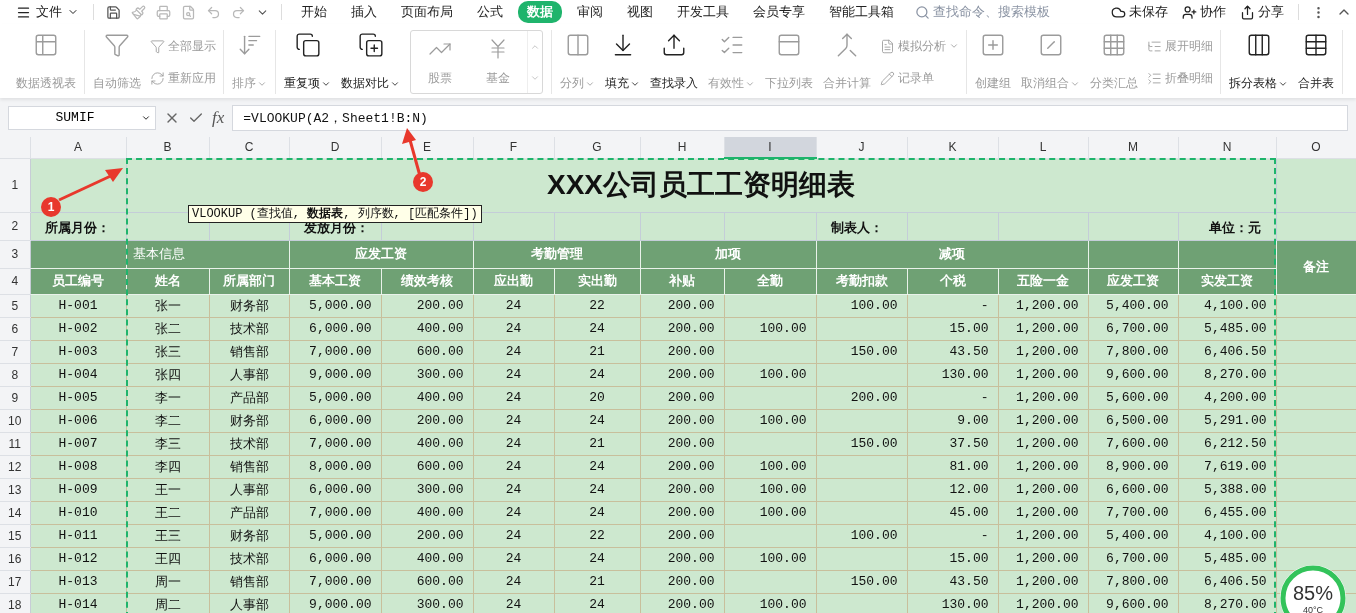 This screenshot has width=1356, height=613. I want to click on cloud-icon, so click(1118, 12).